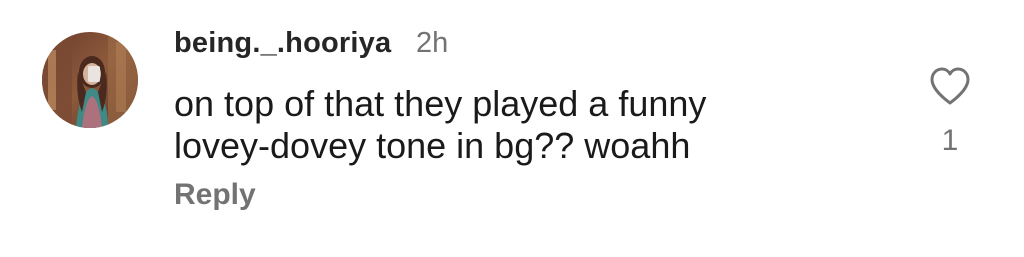 The height and width of the screenshot is (257, 1024). I want to click on username: being._.hooriya, so click(282, 43).